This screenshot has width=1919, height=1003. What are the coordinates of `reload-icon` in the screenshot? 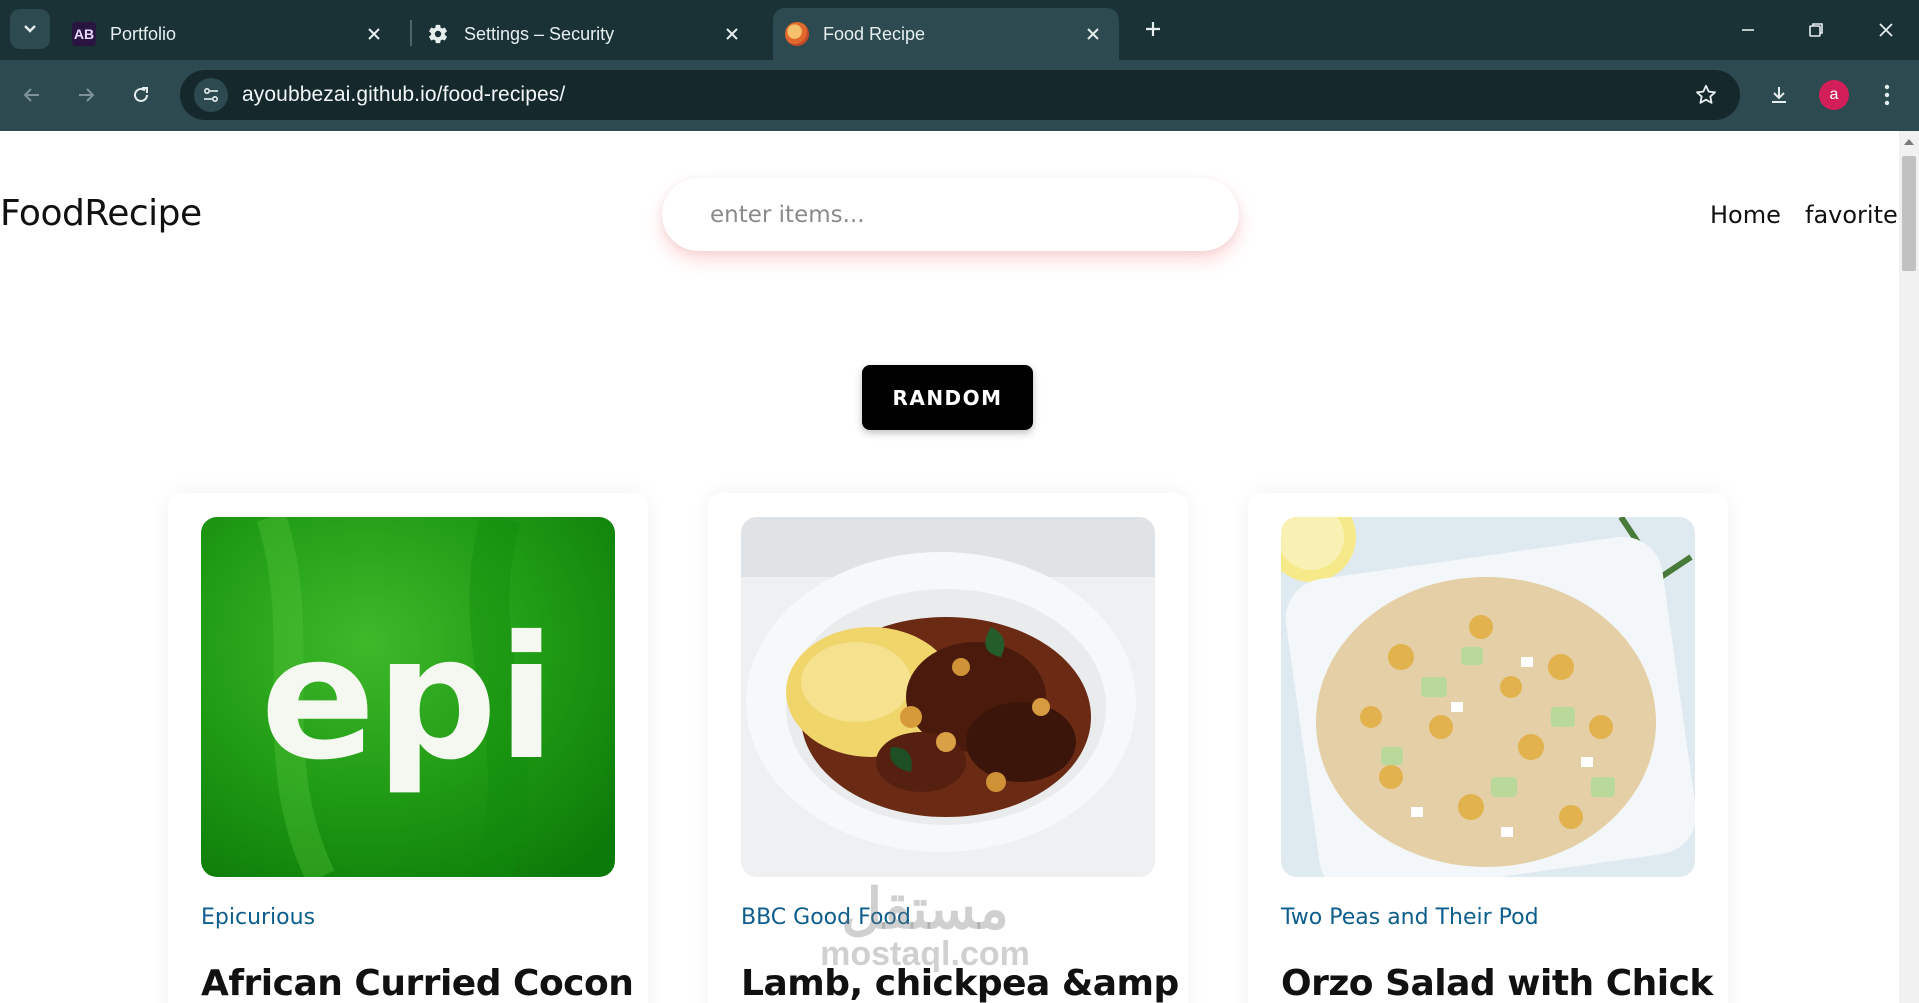 It's located at (141, 94).